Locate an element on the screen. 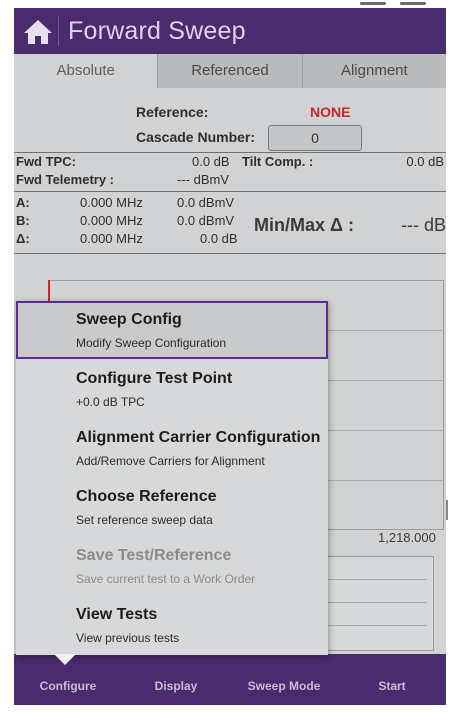 Image resolution: width=458 pixels, height=713 pixels. cascade-number-label: Cascade Number: is located at coordinates (196, 137).